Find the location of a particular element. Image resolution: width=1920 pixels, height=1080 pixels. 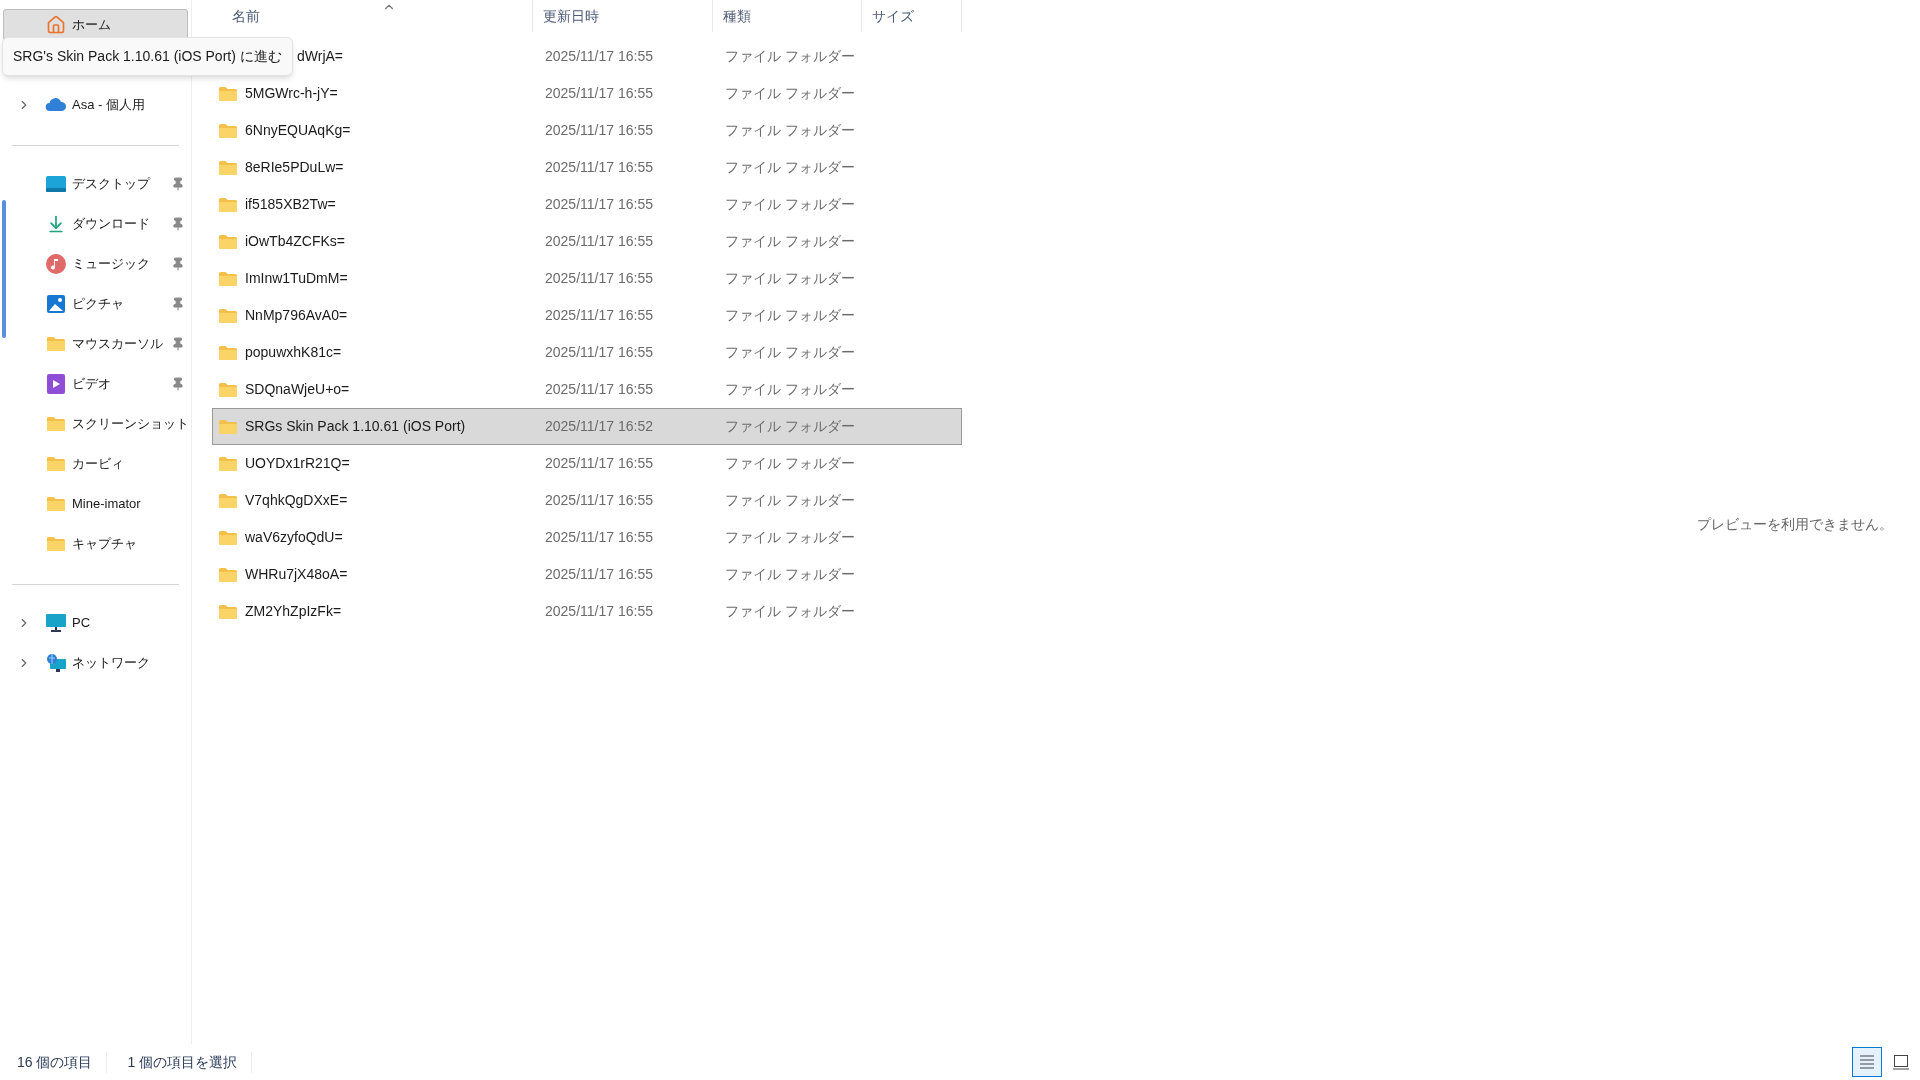

sidebar-item: スクリーンショット is located at coordinates (96, 424).